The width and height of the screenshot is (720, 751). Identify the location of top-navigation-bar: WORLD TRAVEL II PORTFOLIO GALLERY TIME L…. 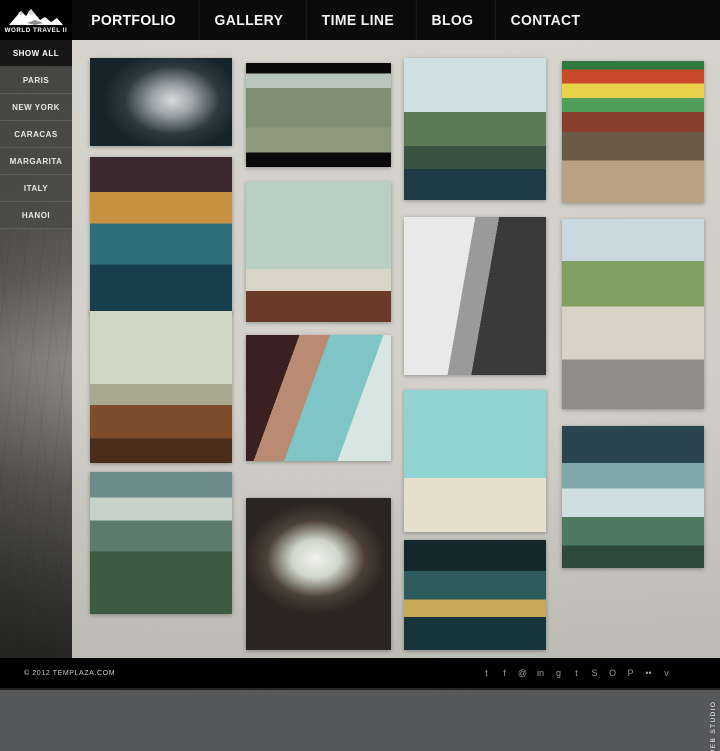
(360, 20).